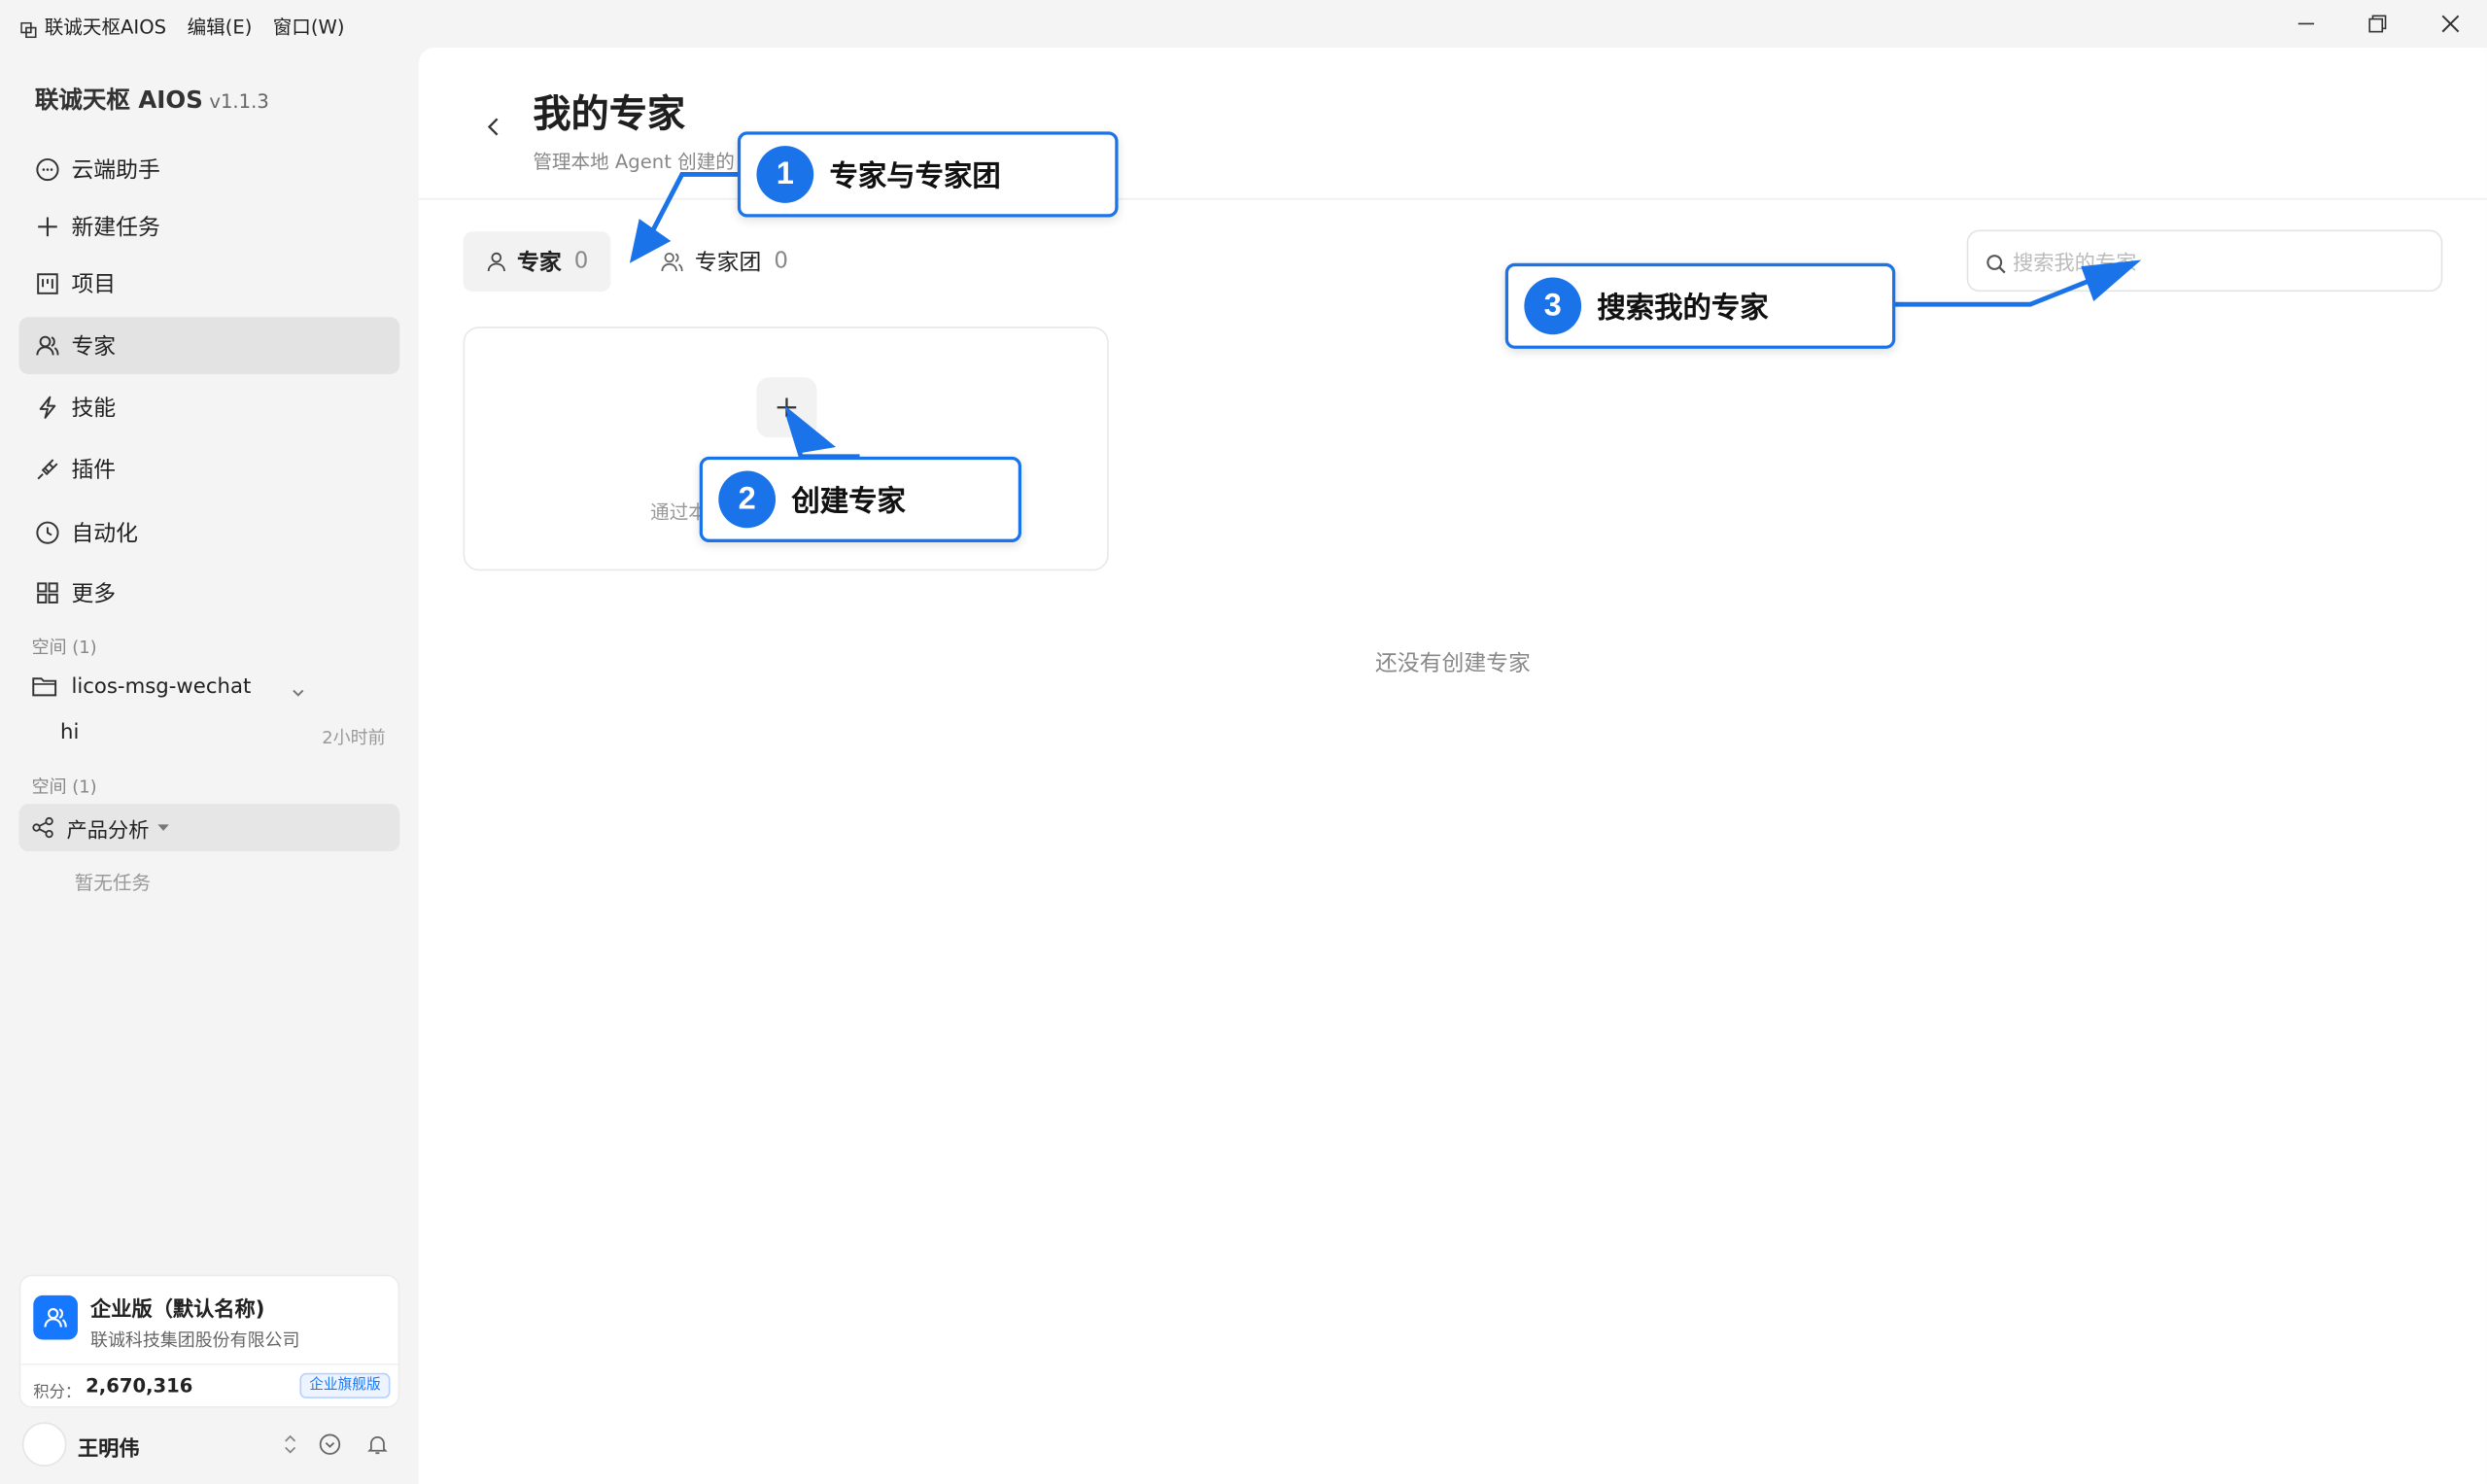 The height and width of the screenshot is (1484, 2487). I want to click on callout-text: 专家与专家团, so click(915, 176).